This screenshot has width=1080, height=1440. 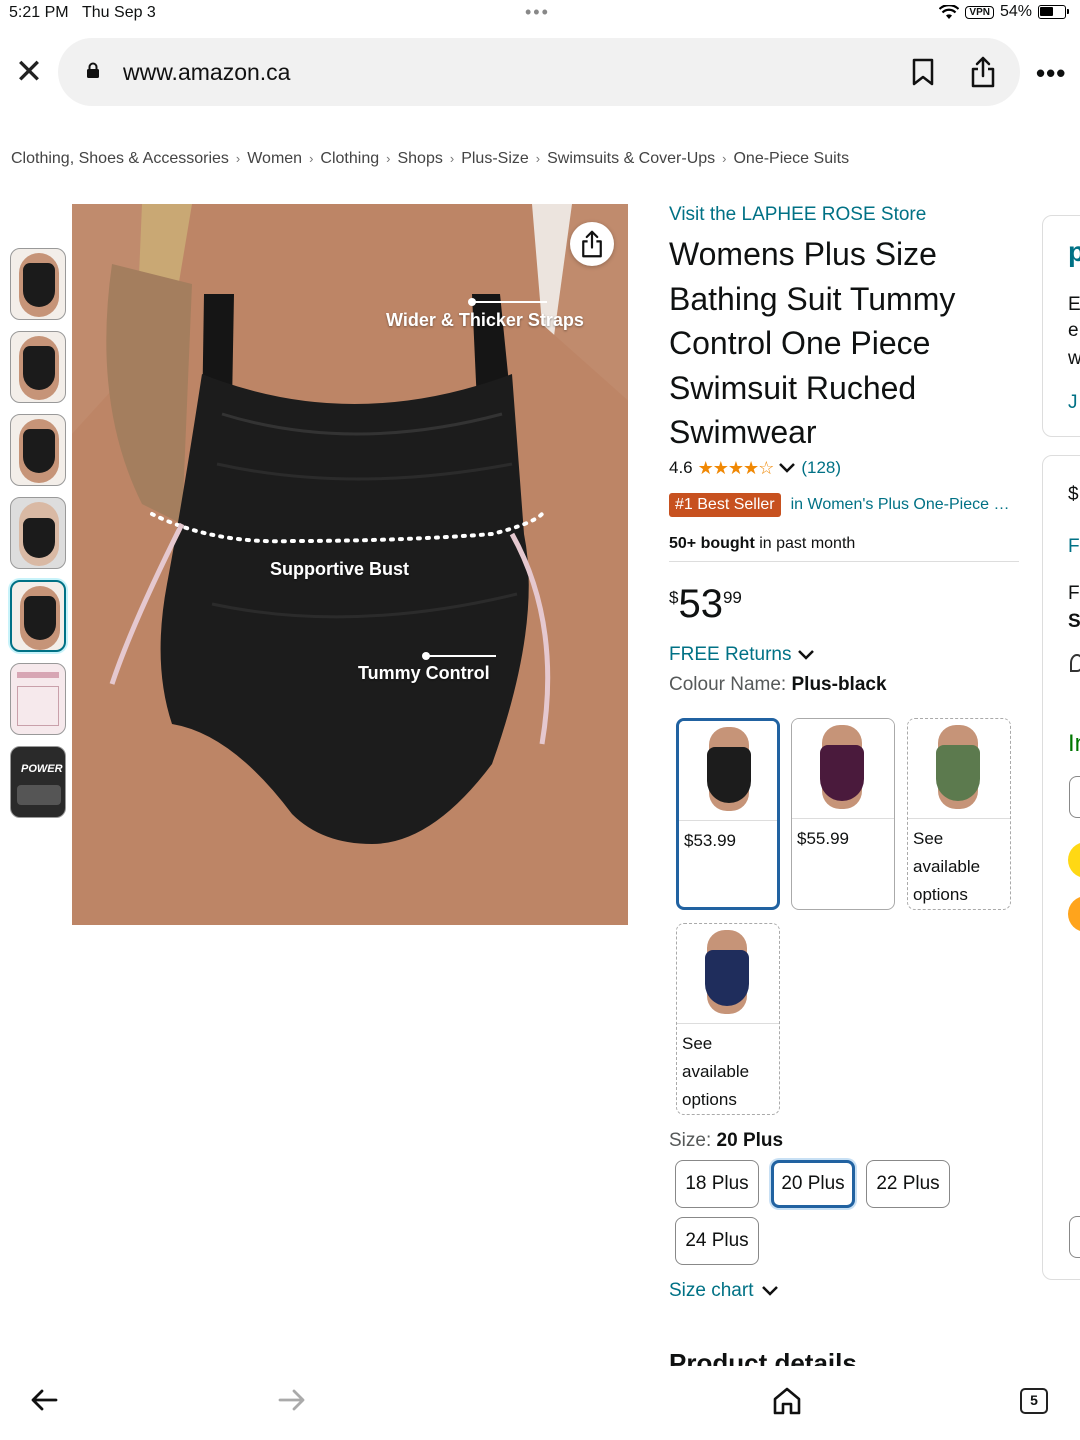 I want to click on status-bar: 5:21 PM Thu Sep 3 ••• VPN 54%, so click(x=540, y=14).